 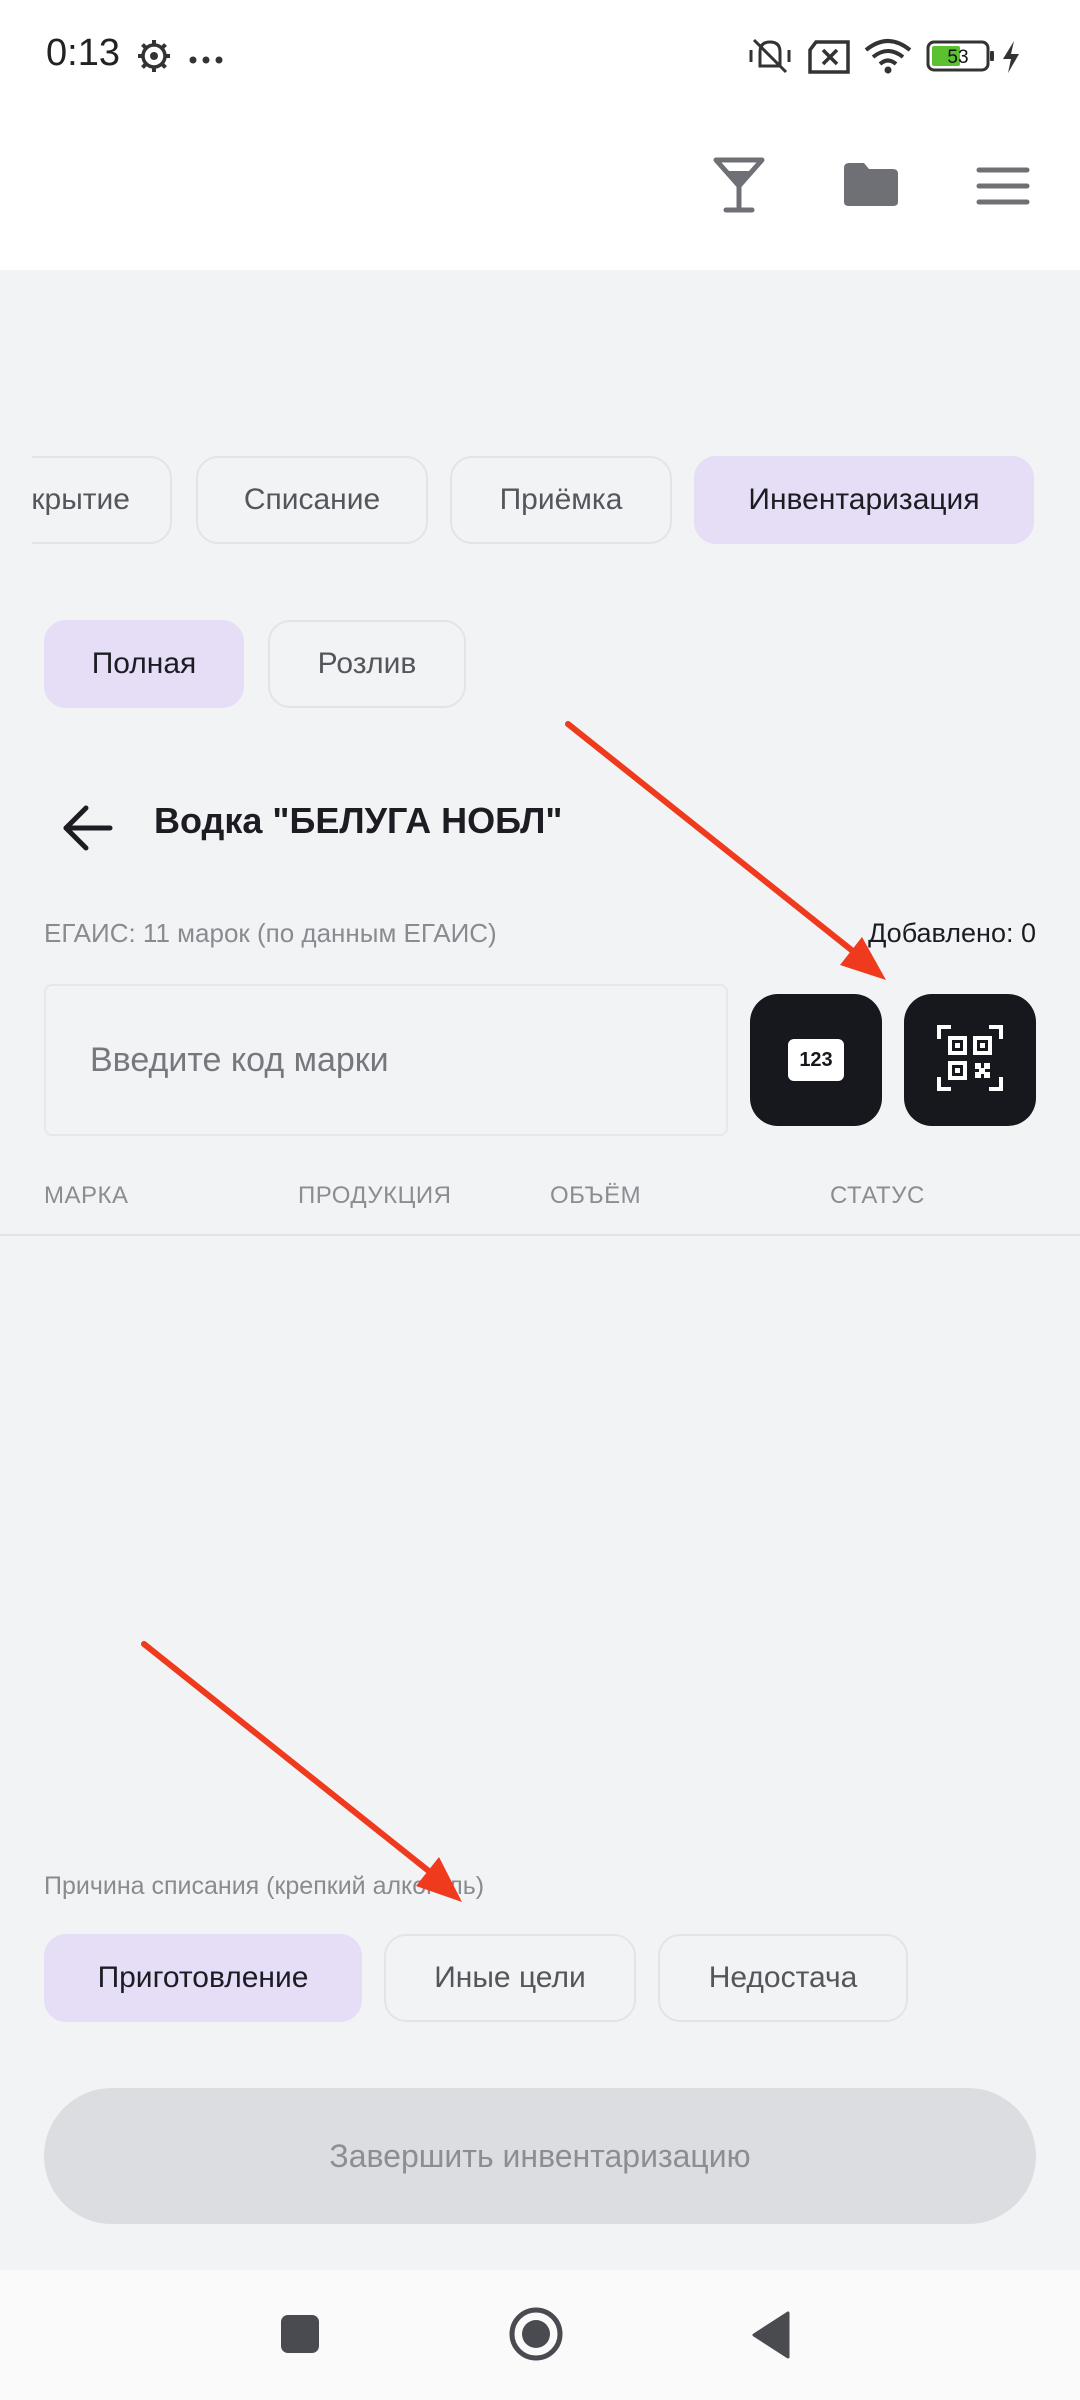 What do you see at coordinates (536, 2336) in the screenshot?
I see `nav-home-icon` at bounding box center [536, 2336].